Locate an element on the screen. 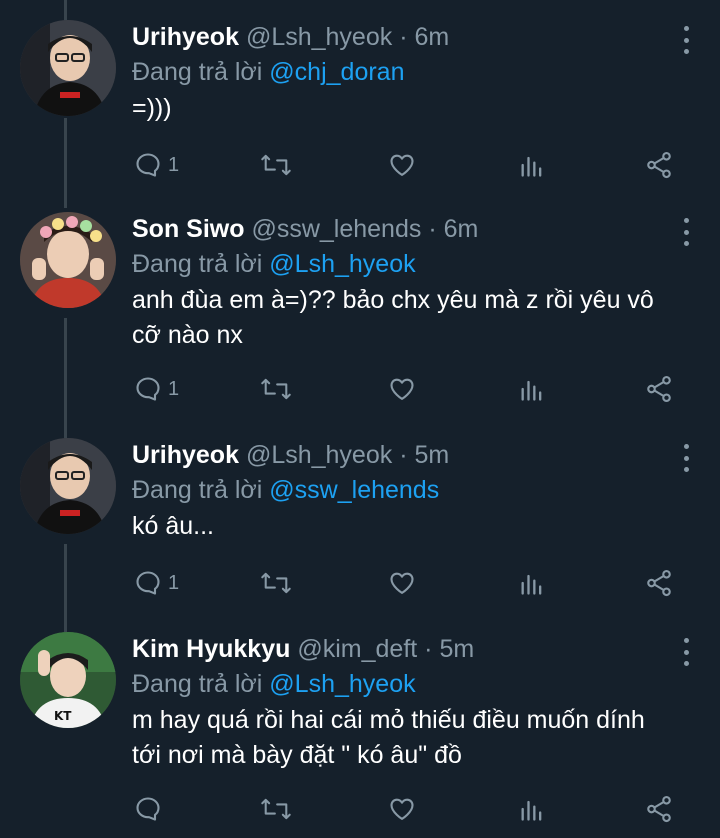 The image size is (720, 838). tweet-header: Urihyeok @Lsh_hyeok · 5m is located at coordinates (406, 455).